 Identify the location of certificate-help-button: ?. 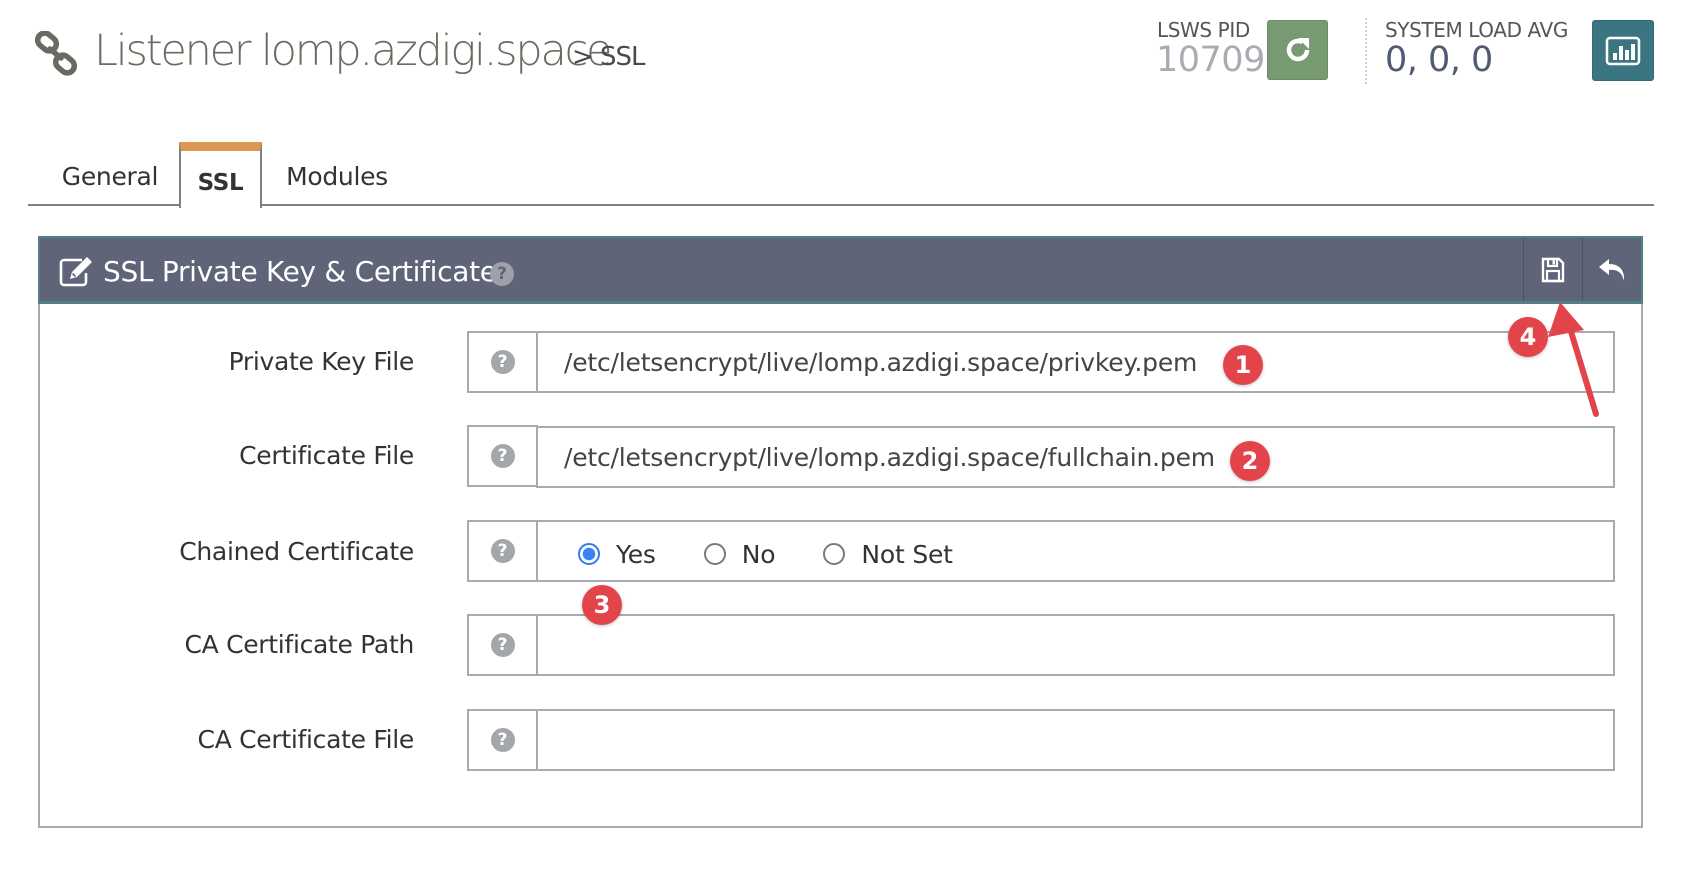
(502, 456).